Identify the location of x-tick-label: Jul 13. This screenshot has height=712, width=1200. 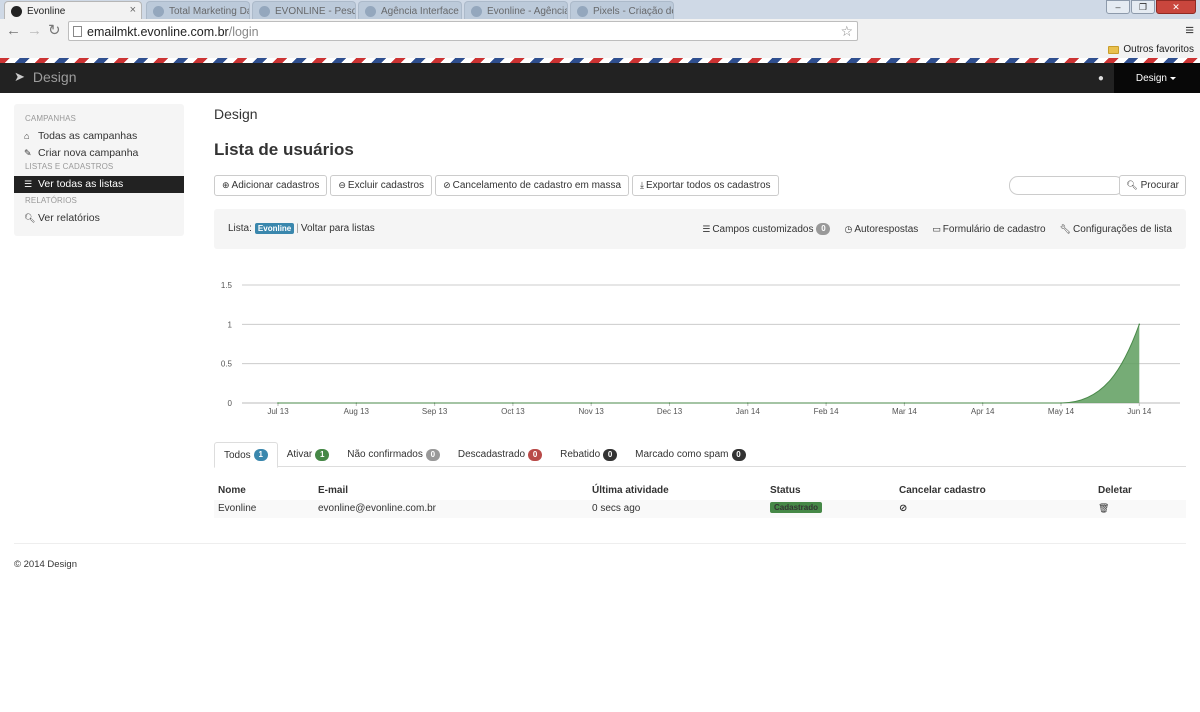
(278, 411).